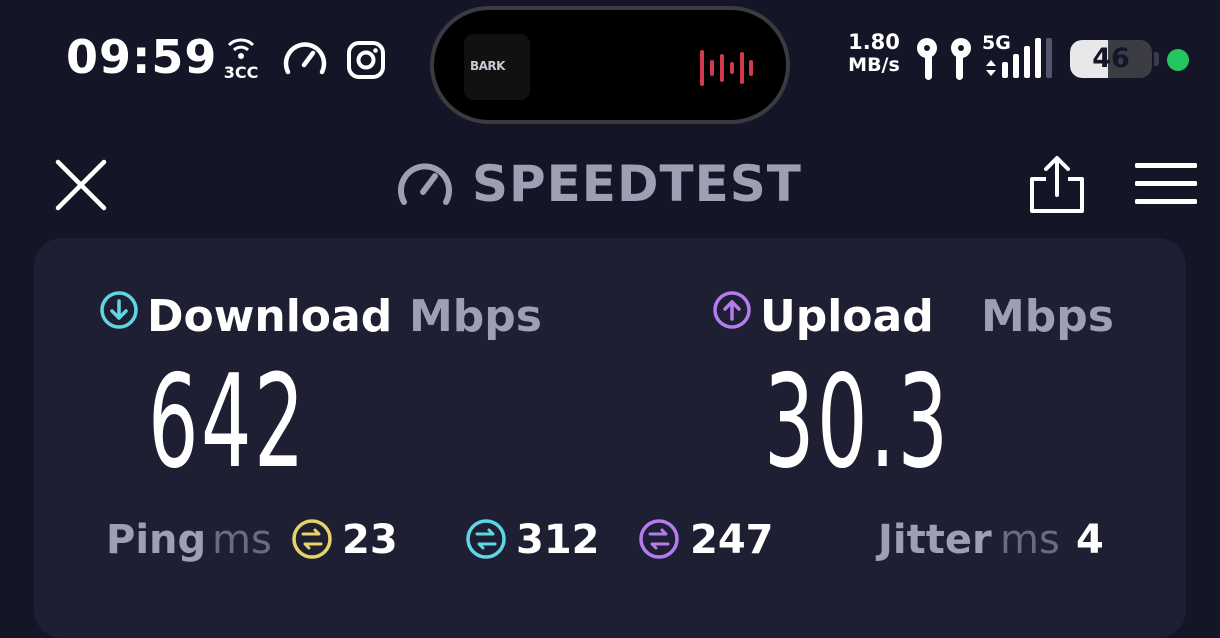  I want to click on menu-button, so click(1166, 184).